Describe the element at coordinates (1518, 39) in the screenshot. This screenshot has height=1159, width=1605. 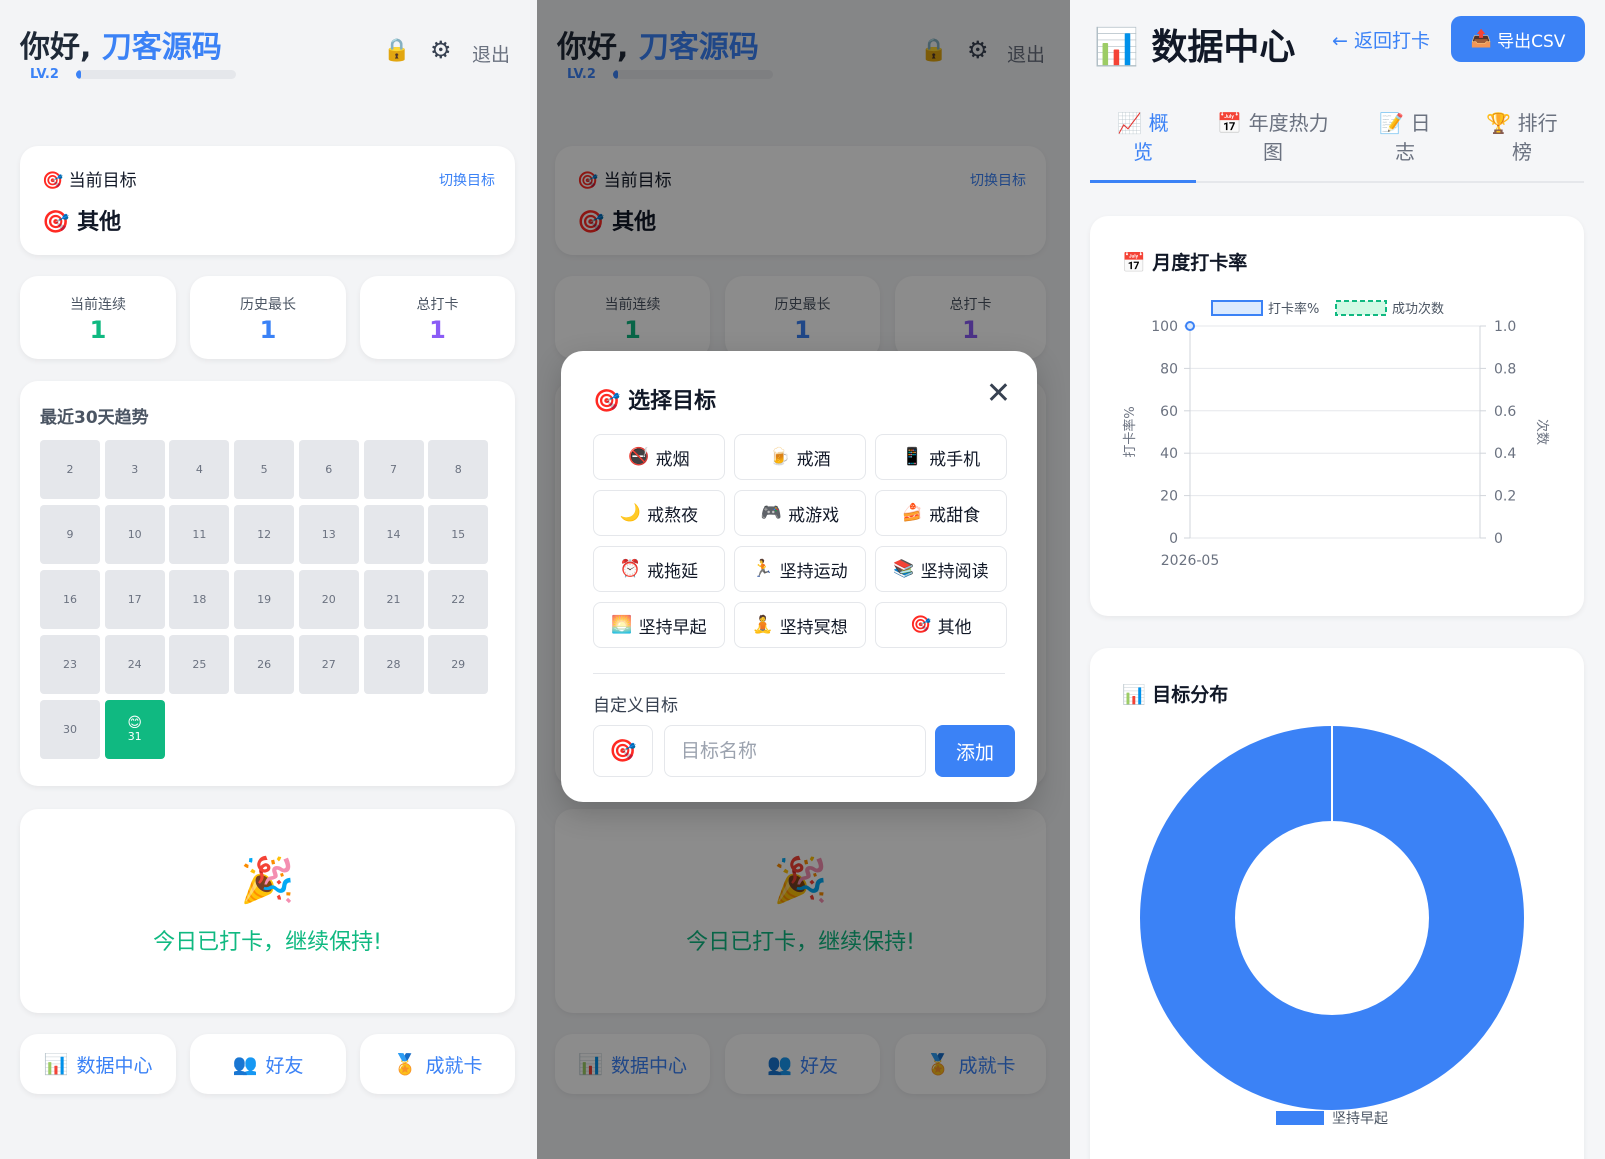
I see `export-csv-button: 📤 导出CSV` at that location.